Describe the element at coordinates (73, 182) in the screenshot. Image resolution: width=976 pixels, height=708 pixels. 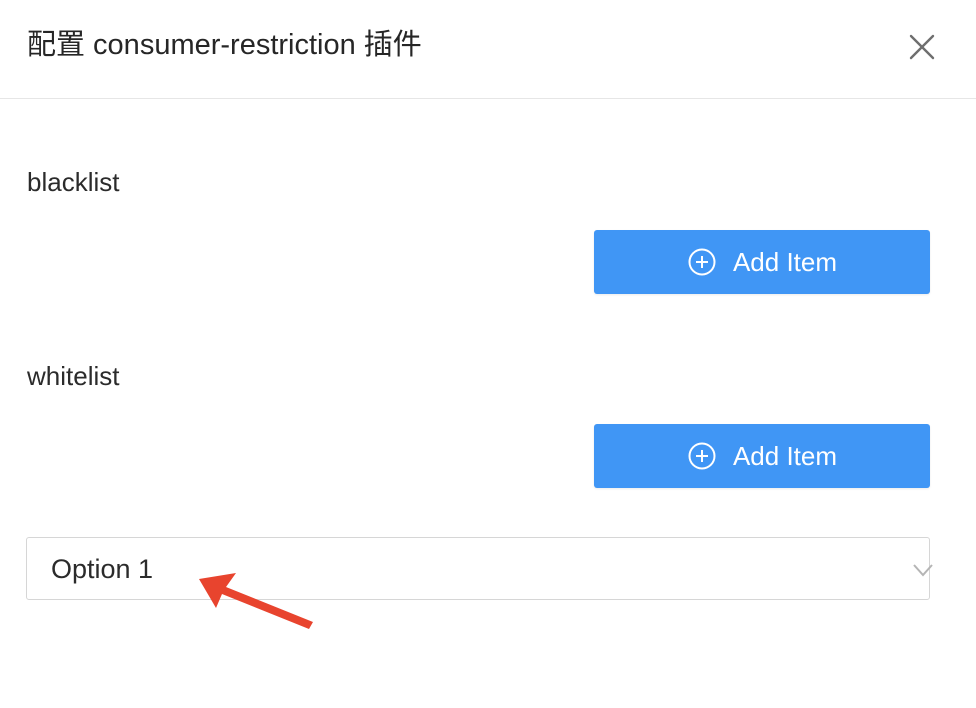
I see `blacklist-label: blacklist` at that location.